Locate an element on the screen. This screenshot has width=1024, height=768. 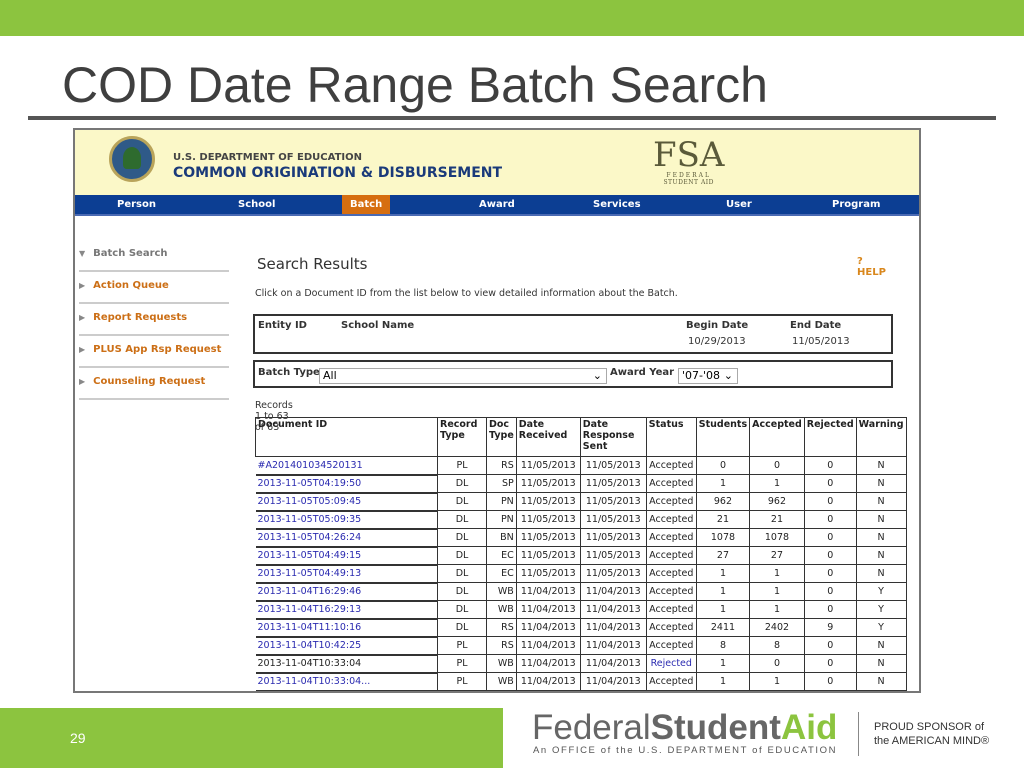
sidebar-item: ▶ Action Queue is located at coordinates (154, 288).